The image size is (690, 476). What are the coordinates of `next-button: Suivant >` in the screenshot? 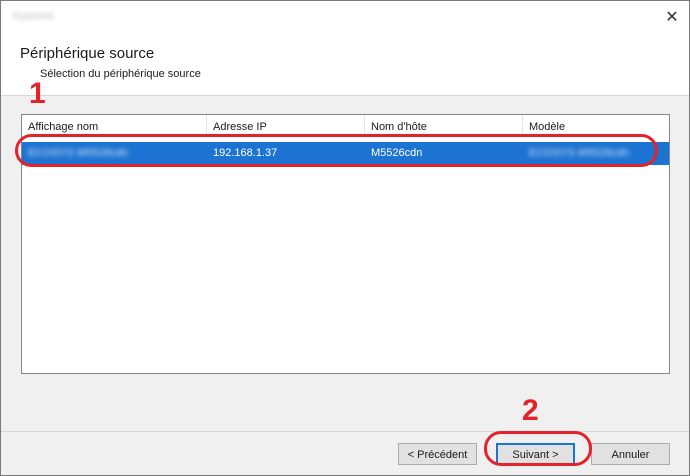 It's located at (535, 454).